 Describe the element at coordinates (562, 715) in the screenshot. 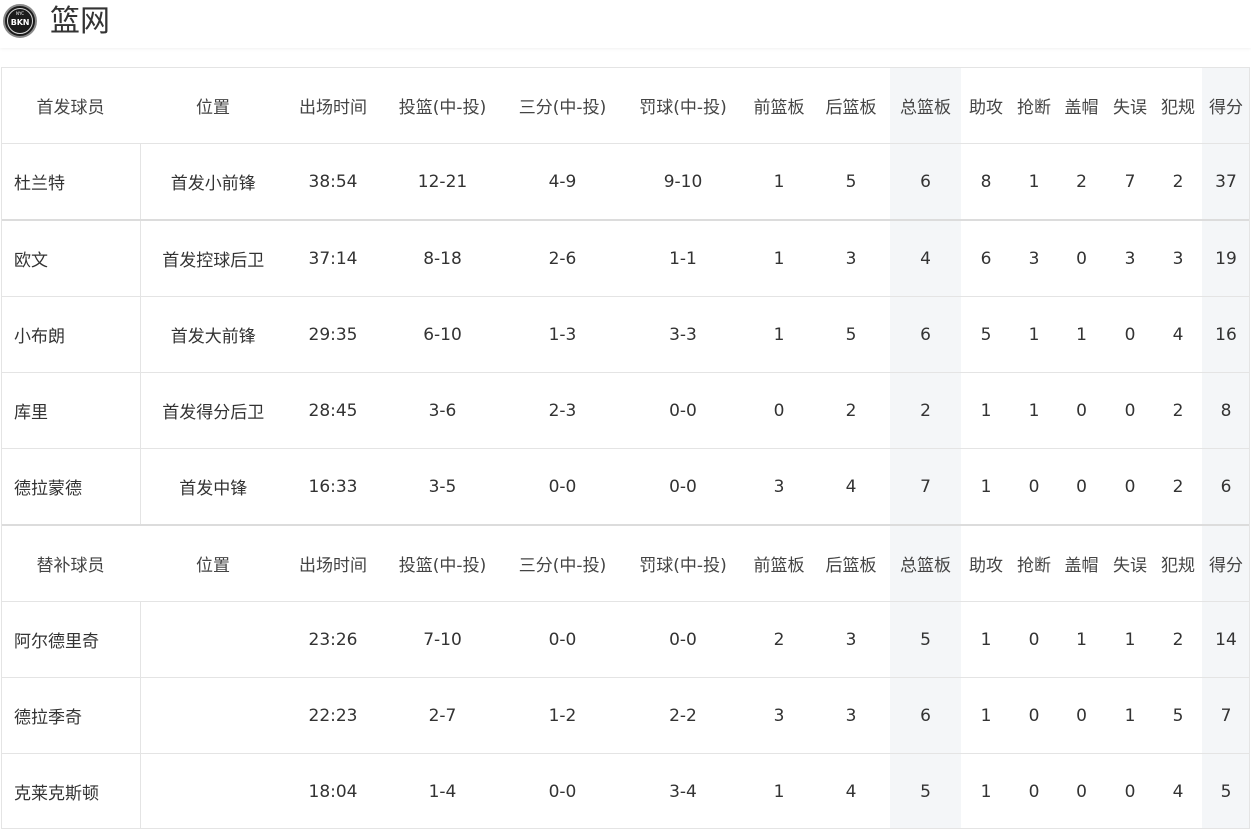

I see `cell-three: 1-2` at that location.